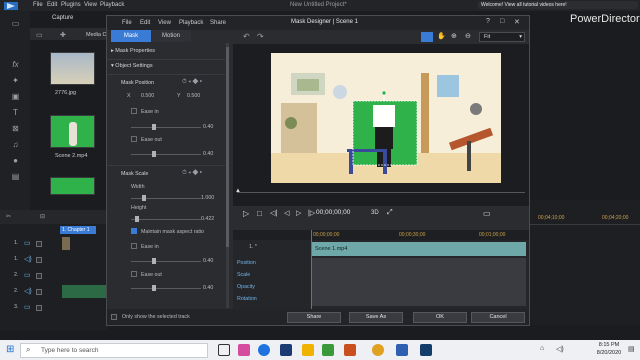 The height and width of the screenshot is (360, 640). I want to click on title-icon: T, so click(15, 112).